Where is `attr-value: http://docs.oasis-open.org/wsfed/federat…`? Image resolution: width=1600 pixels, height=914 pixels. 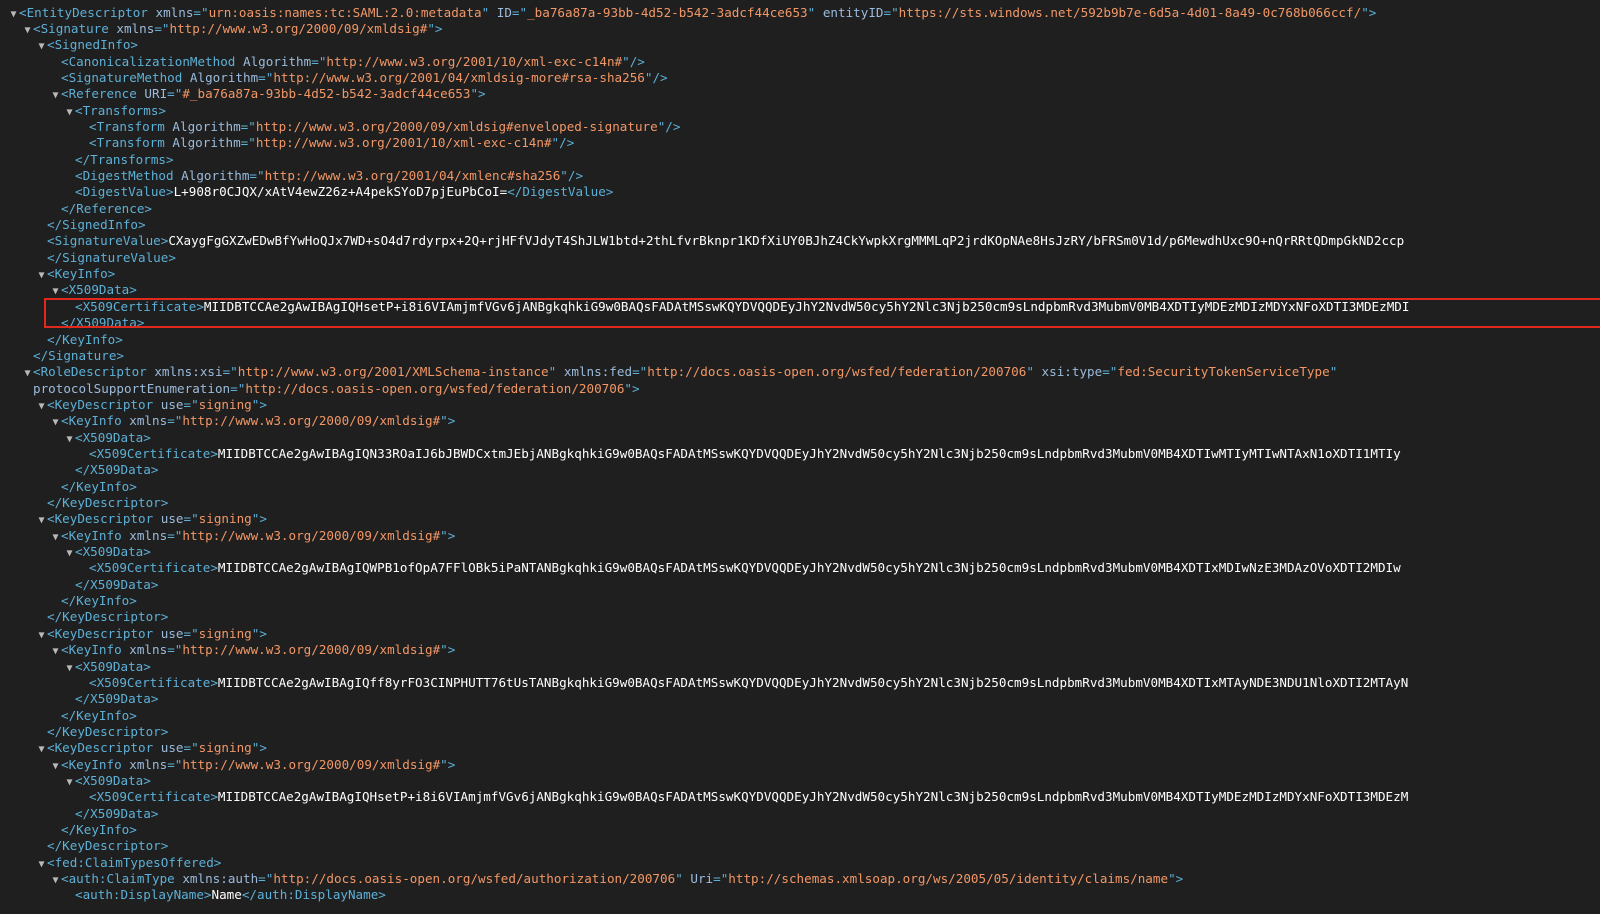
attr-value: http://docs.oasis-open.org/wsfed/federat… is located at coordinates (435, 388).